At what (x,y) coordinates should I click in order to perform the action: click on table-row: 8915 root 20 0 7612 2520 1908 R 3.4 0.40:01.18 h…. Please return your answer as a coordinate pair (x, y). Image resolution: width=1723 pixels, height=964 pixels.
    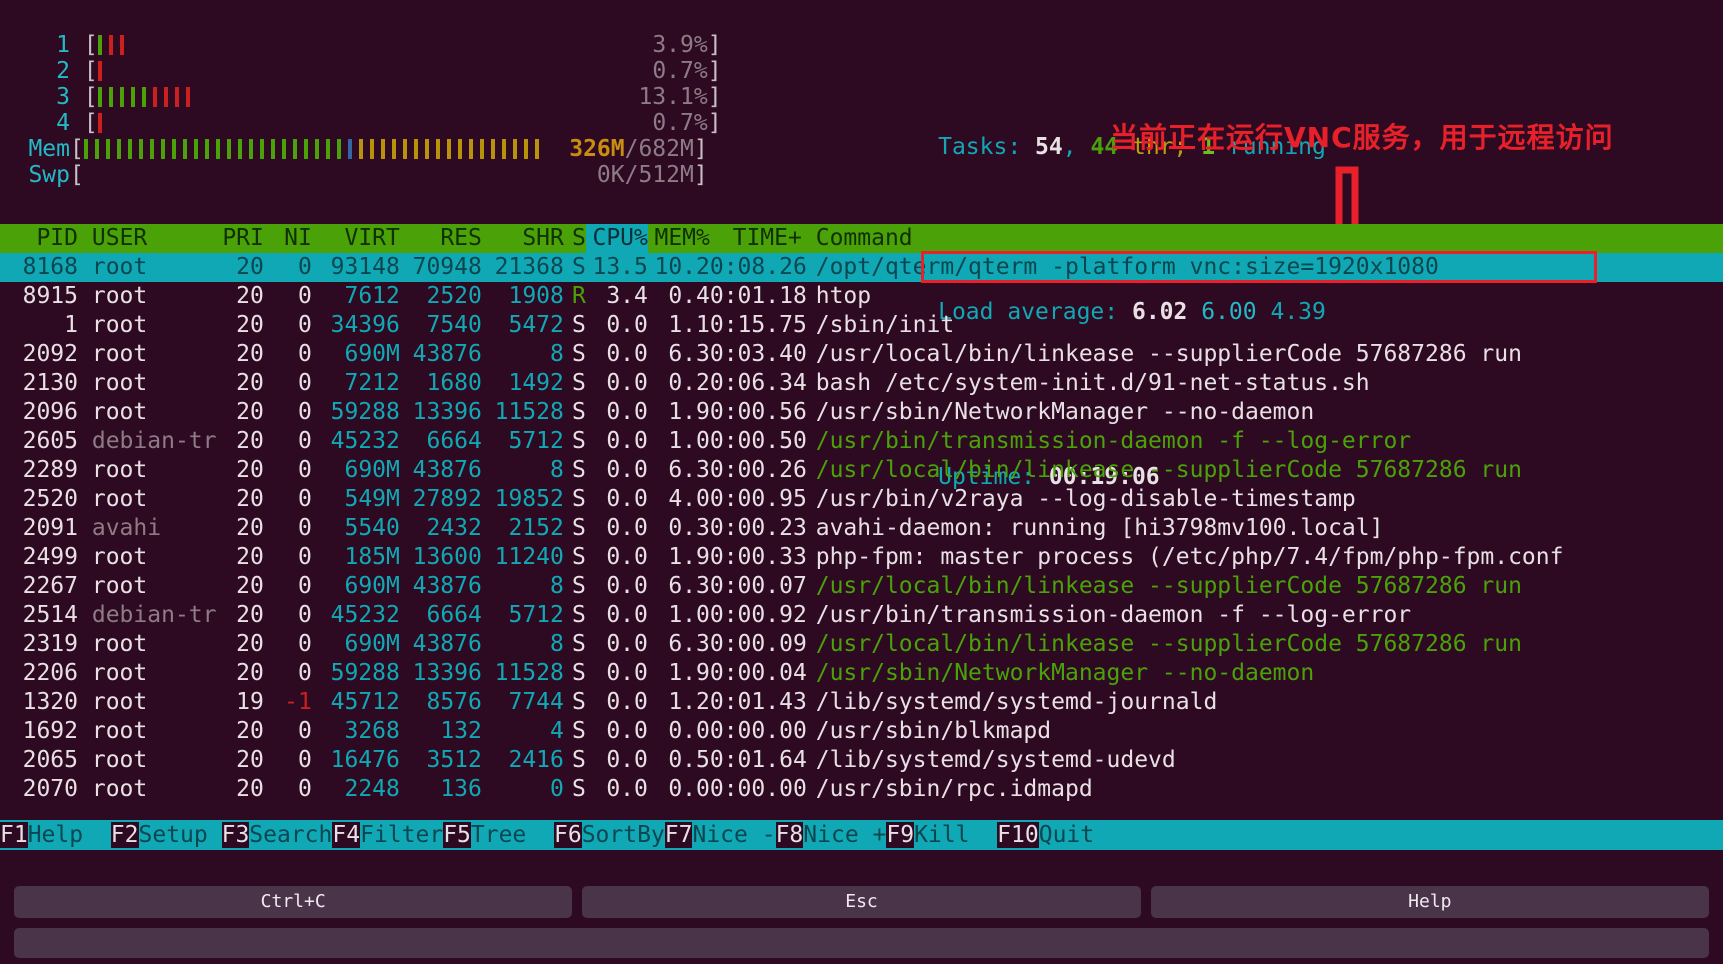
    Looking at the image, I should click on (861, 296).